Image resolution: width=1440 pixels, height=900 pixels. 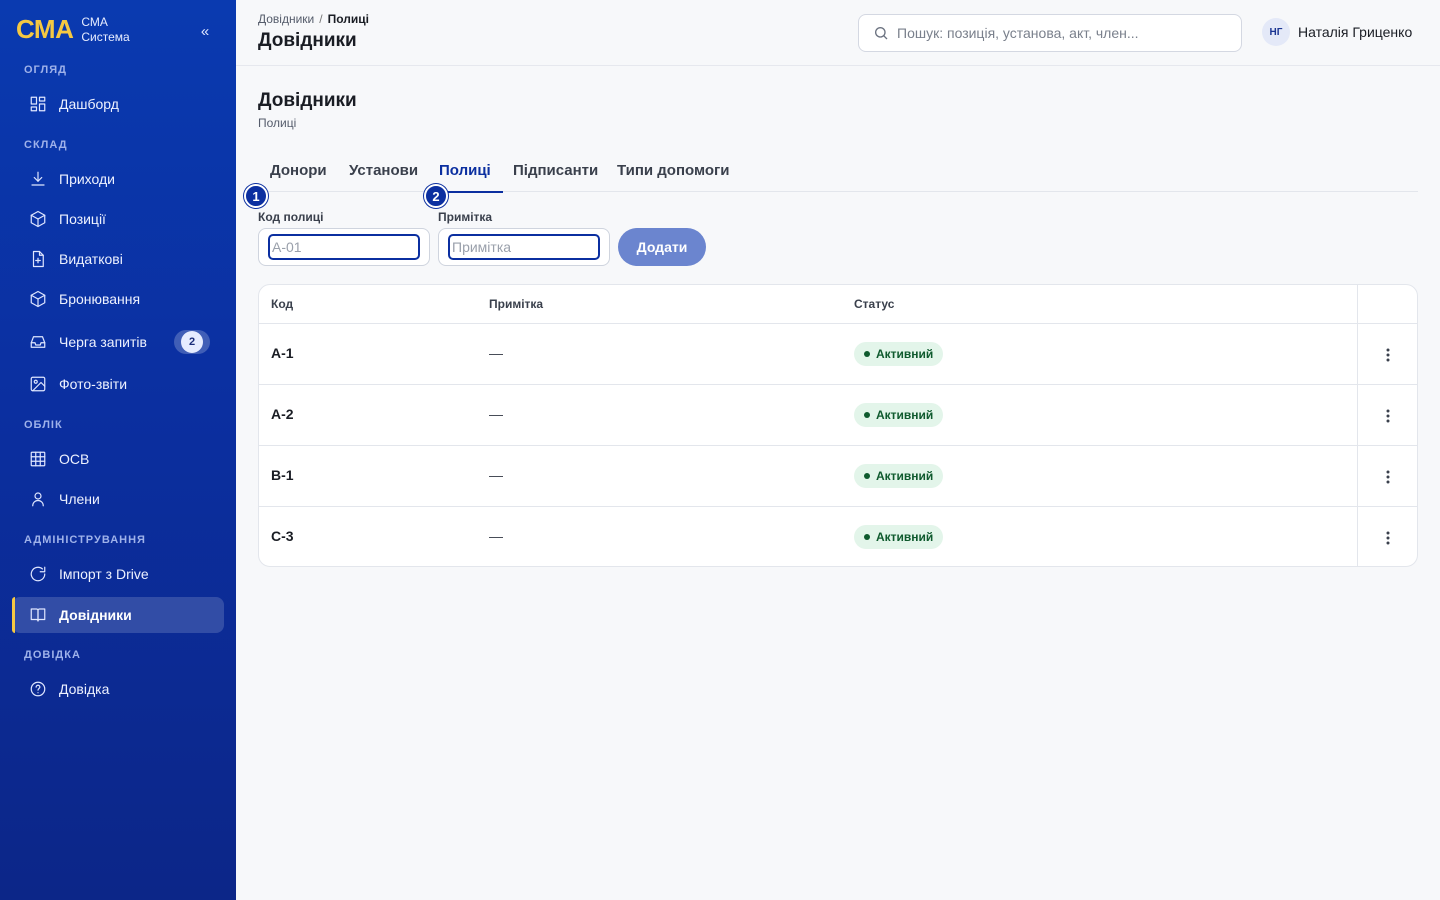 I want to click on tab-aid-types: Типи допомоги, so click(x=673, y=170).